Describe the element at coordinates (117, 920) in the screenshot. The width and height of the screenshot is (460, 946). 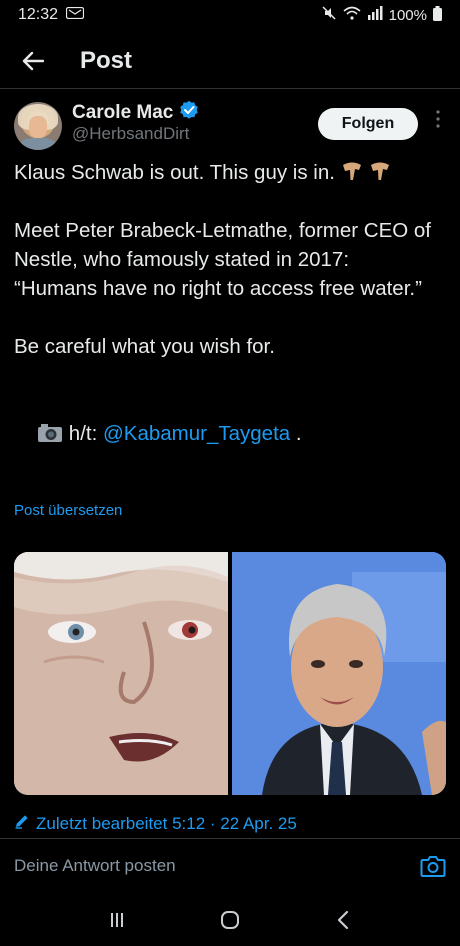
I see `recent-apps-icon` at that location.